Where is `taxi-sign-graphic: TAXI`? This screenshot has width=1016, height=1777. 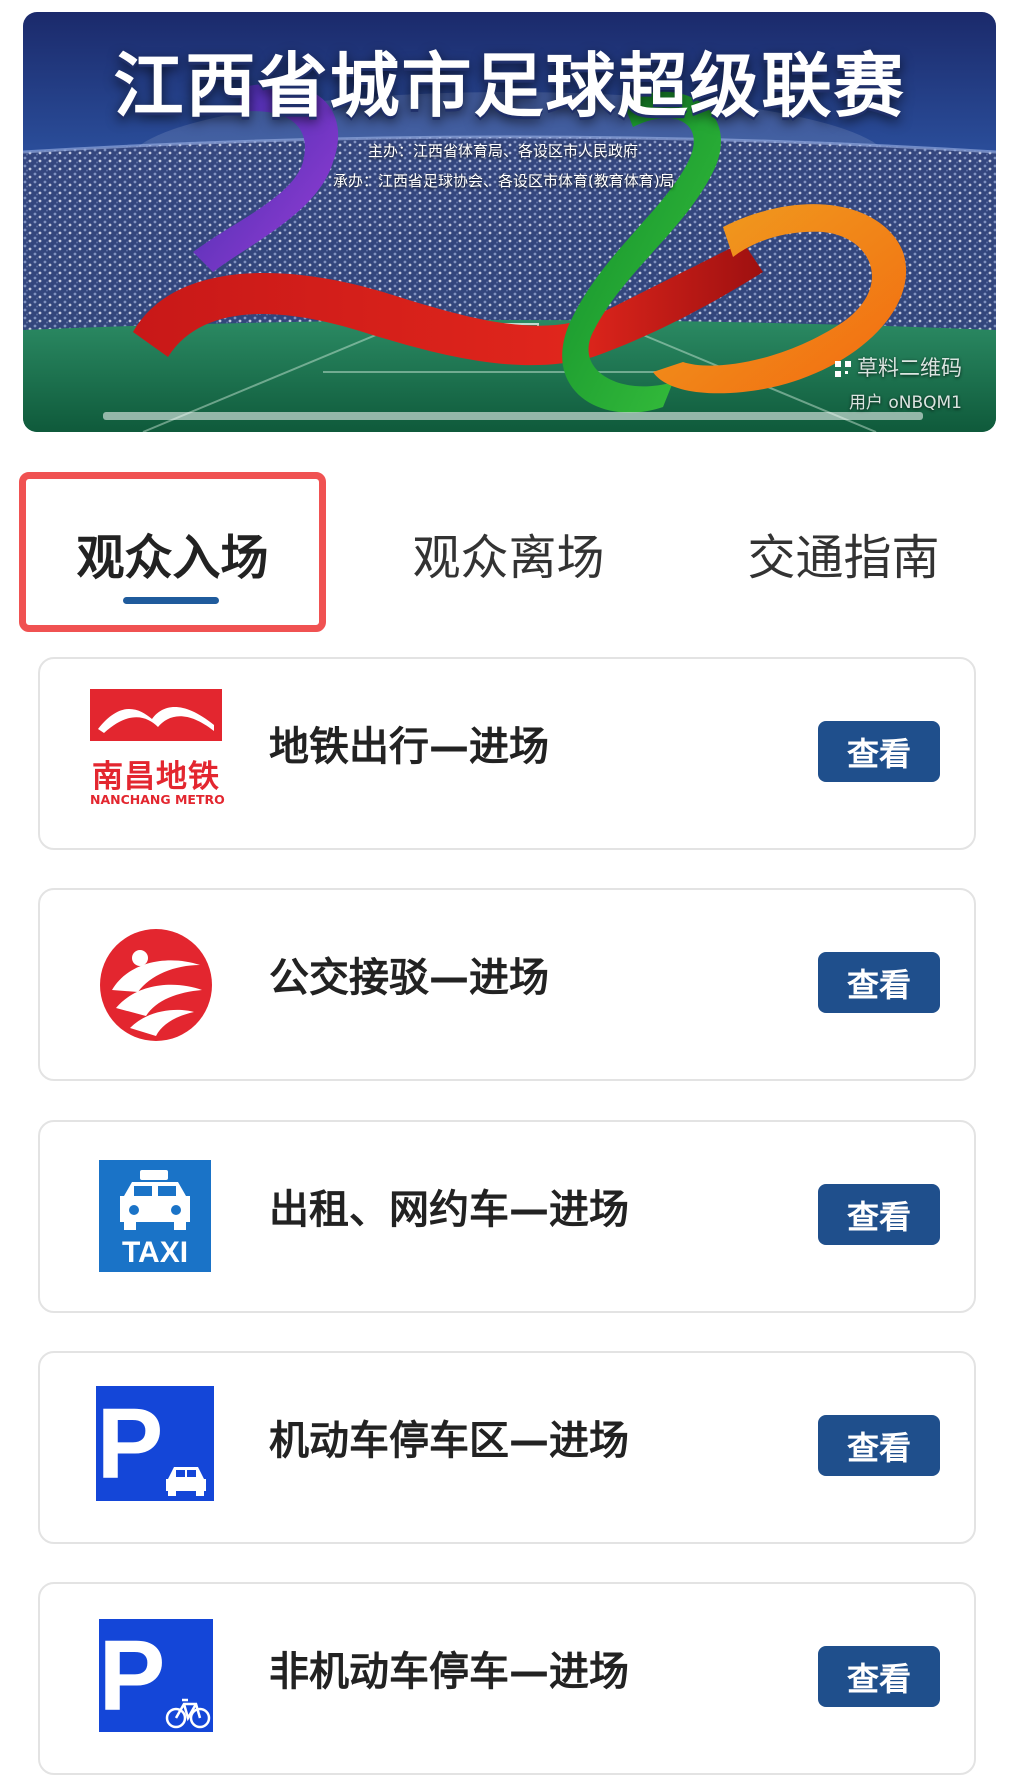
taxi-sign-graphic: TAXI is located at coordinates (155, 1216).